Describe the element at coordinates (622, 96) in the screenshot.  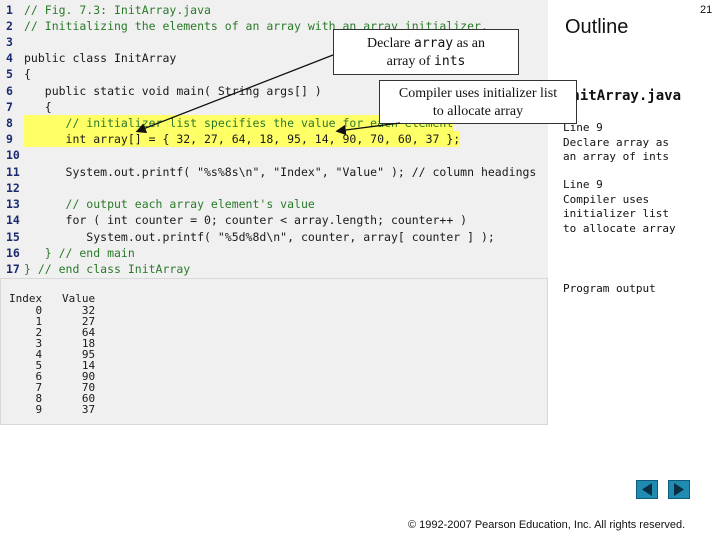
I see `side-file-name: InitArray.java` at that location.